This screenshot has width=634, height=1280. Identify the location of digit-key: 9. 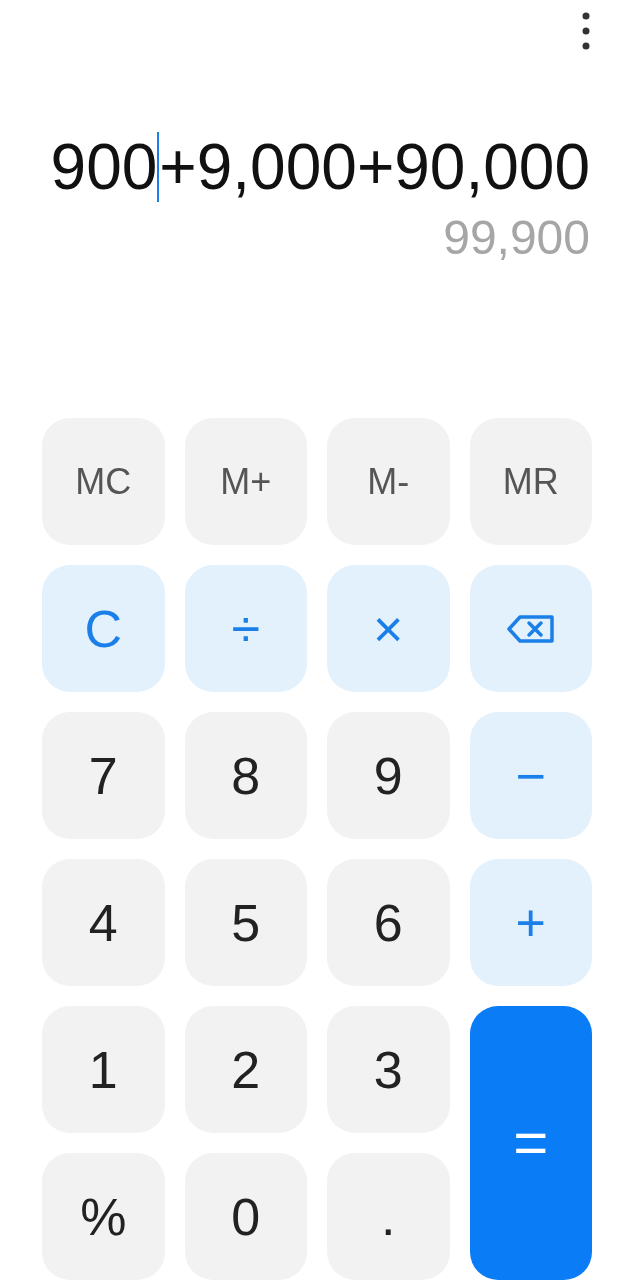
(388, 775).